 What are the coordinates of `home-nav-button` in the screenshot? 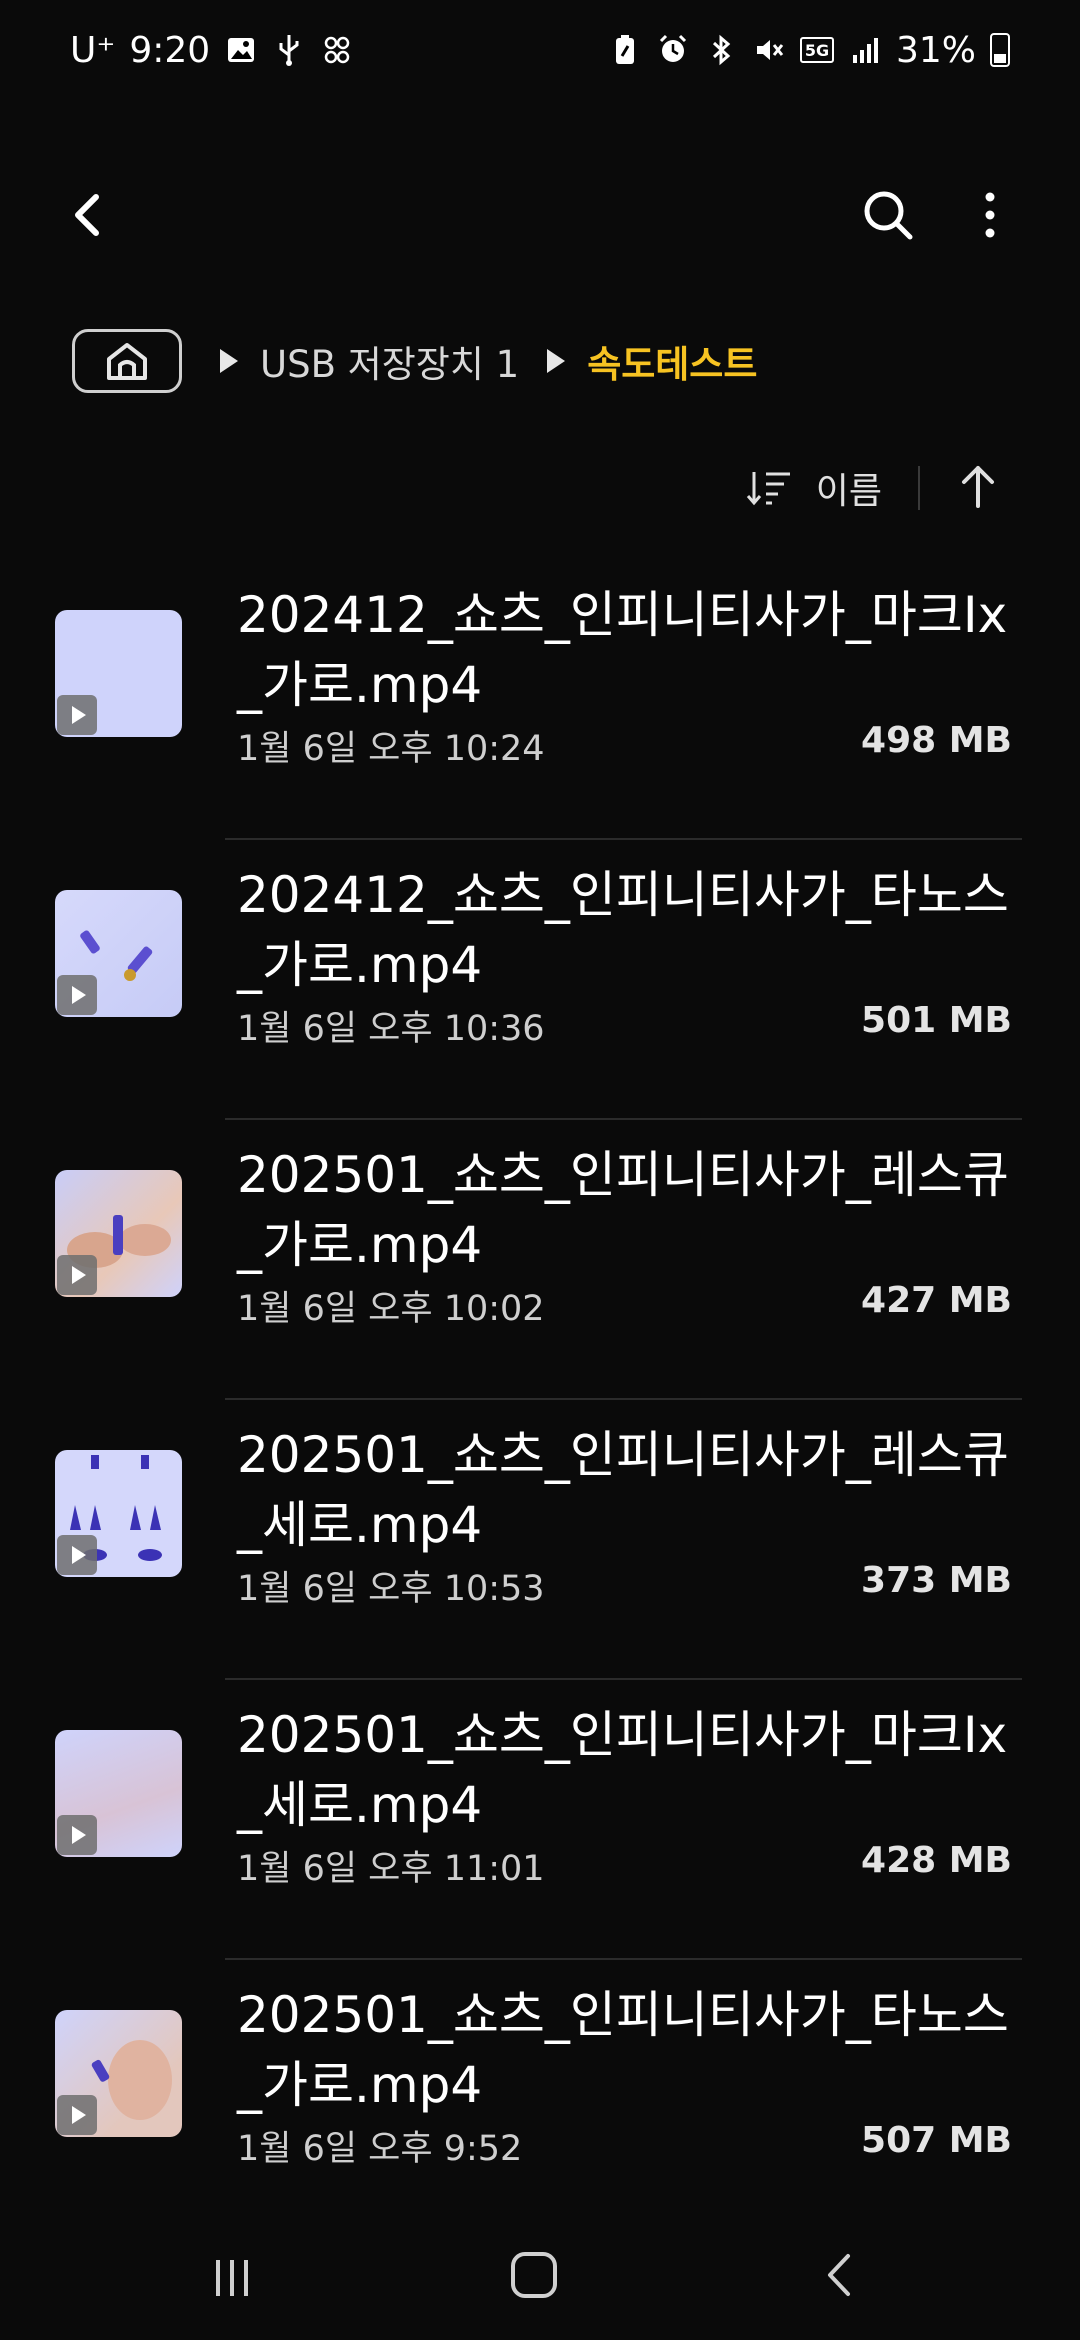 It's located at (534, 2275).